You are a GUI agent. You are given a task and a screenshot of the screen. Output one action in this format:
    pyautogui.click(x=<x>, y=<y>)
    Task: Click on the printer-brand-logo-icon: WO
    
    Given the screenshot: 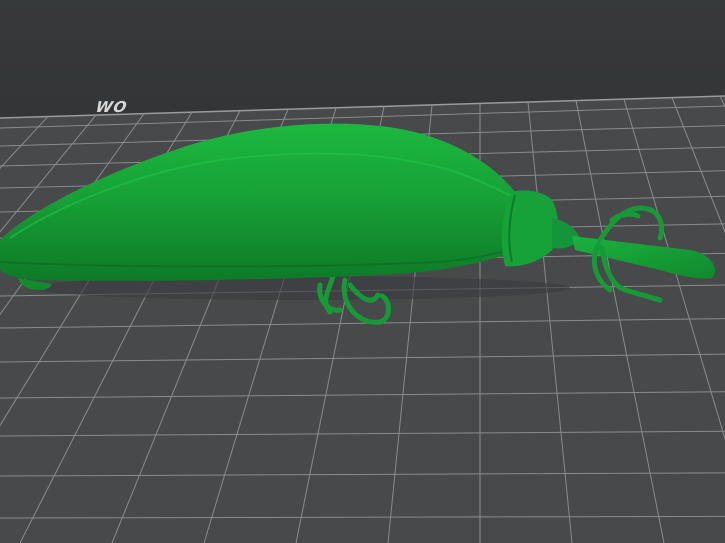 What is the action you would take?
    pyautogui.click(x=112, y=107)
    